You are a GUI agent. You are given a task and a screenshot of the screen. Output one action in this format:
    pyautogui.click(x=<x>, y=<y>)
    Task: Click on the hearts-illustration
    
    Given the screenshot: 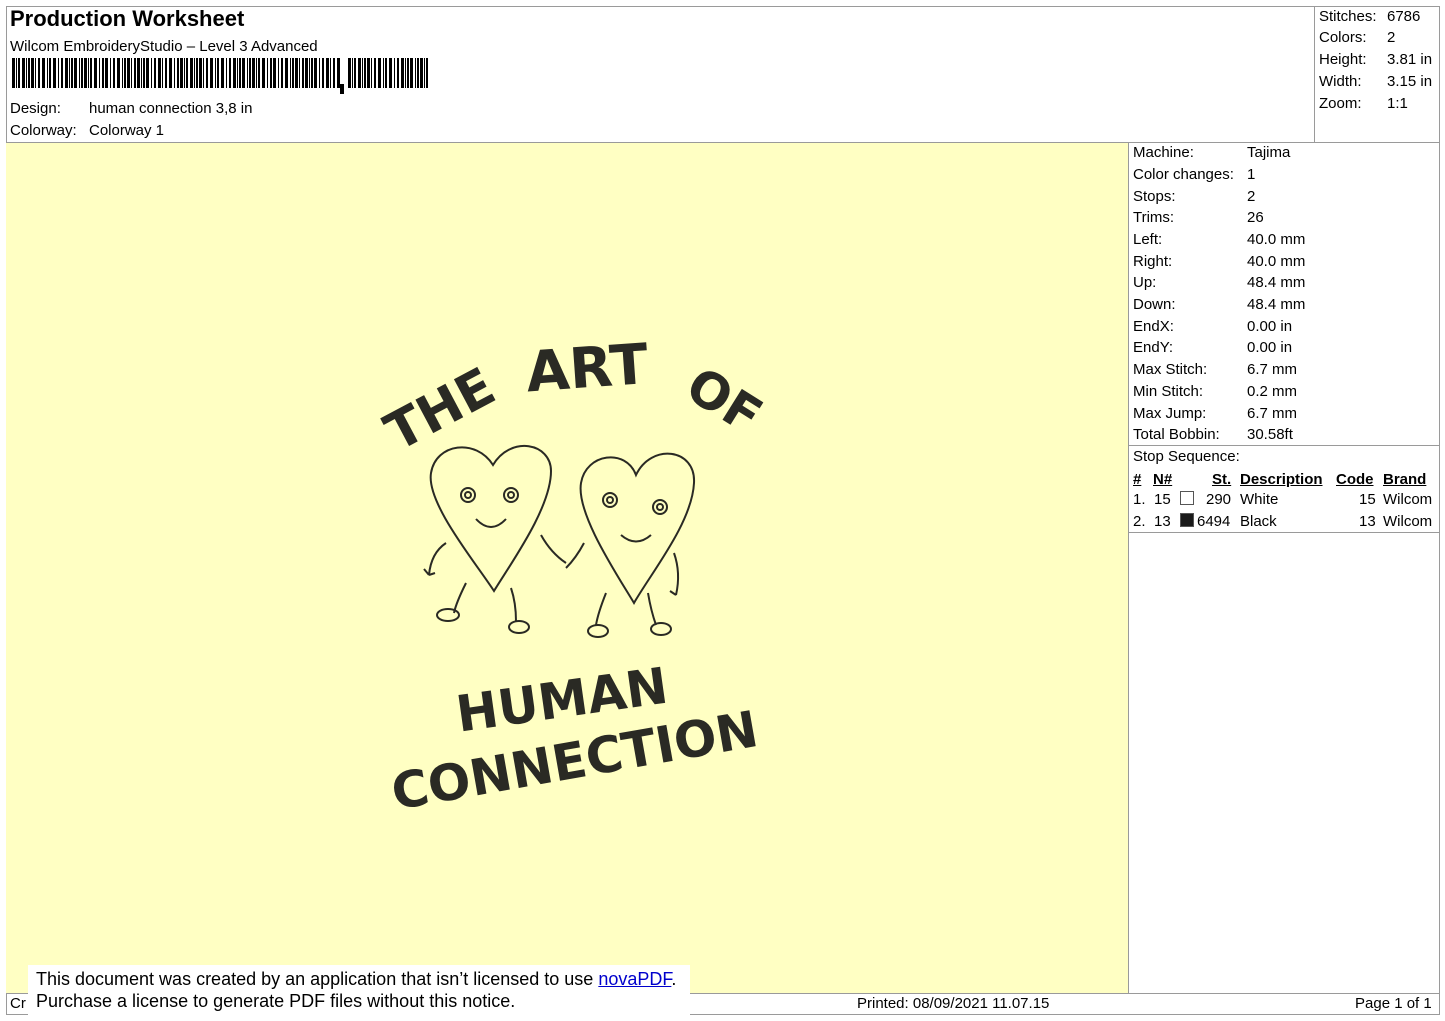 What is the action you would take?
    pyautogui.click(x=559, y=541)
    